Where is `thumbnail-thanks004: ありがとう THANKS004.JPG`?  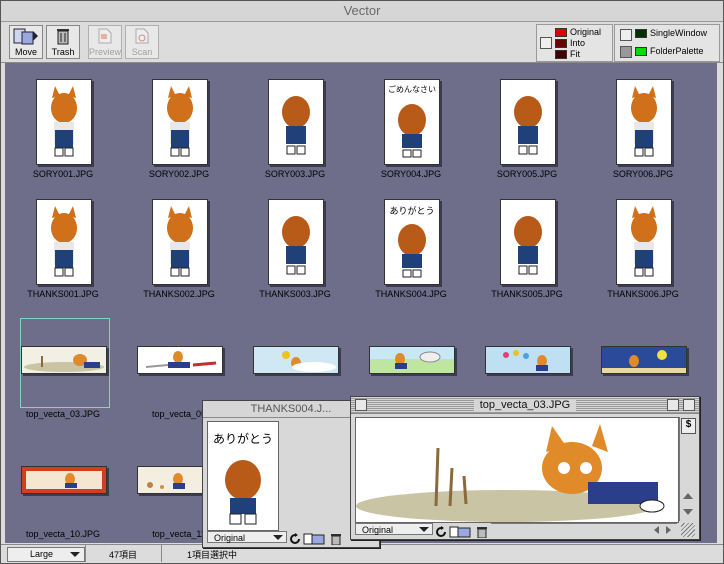 thumbnail-thanks004: ありがとう THANKS004.JPG is located at coordinates (411, 250).